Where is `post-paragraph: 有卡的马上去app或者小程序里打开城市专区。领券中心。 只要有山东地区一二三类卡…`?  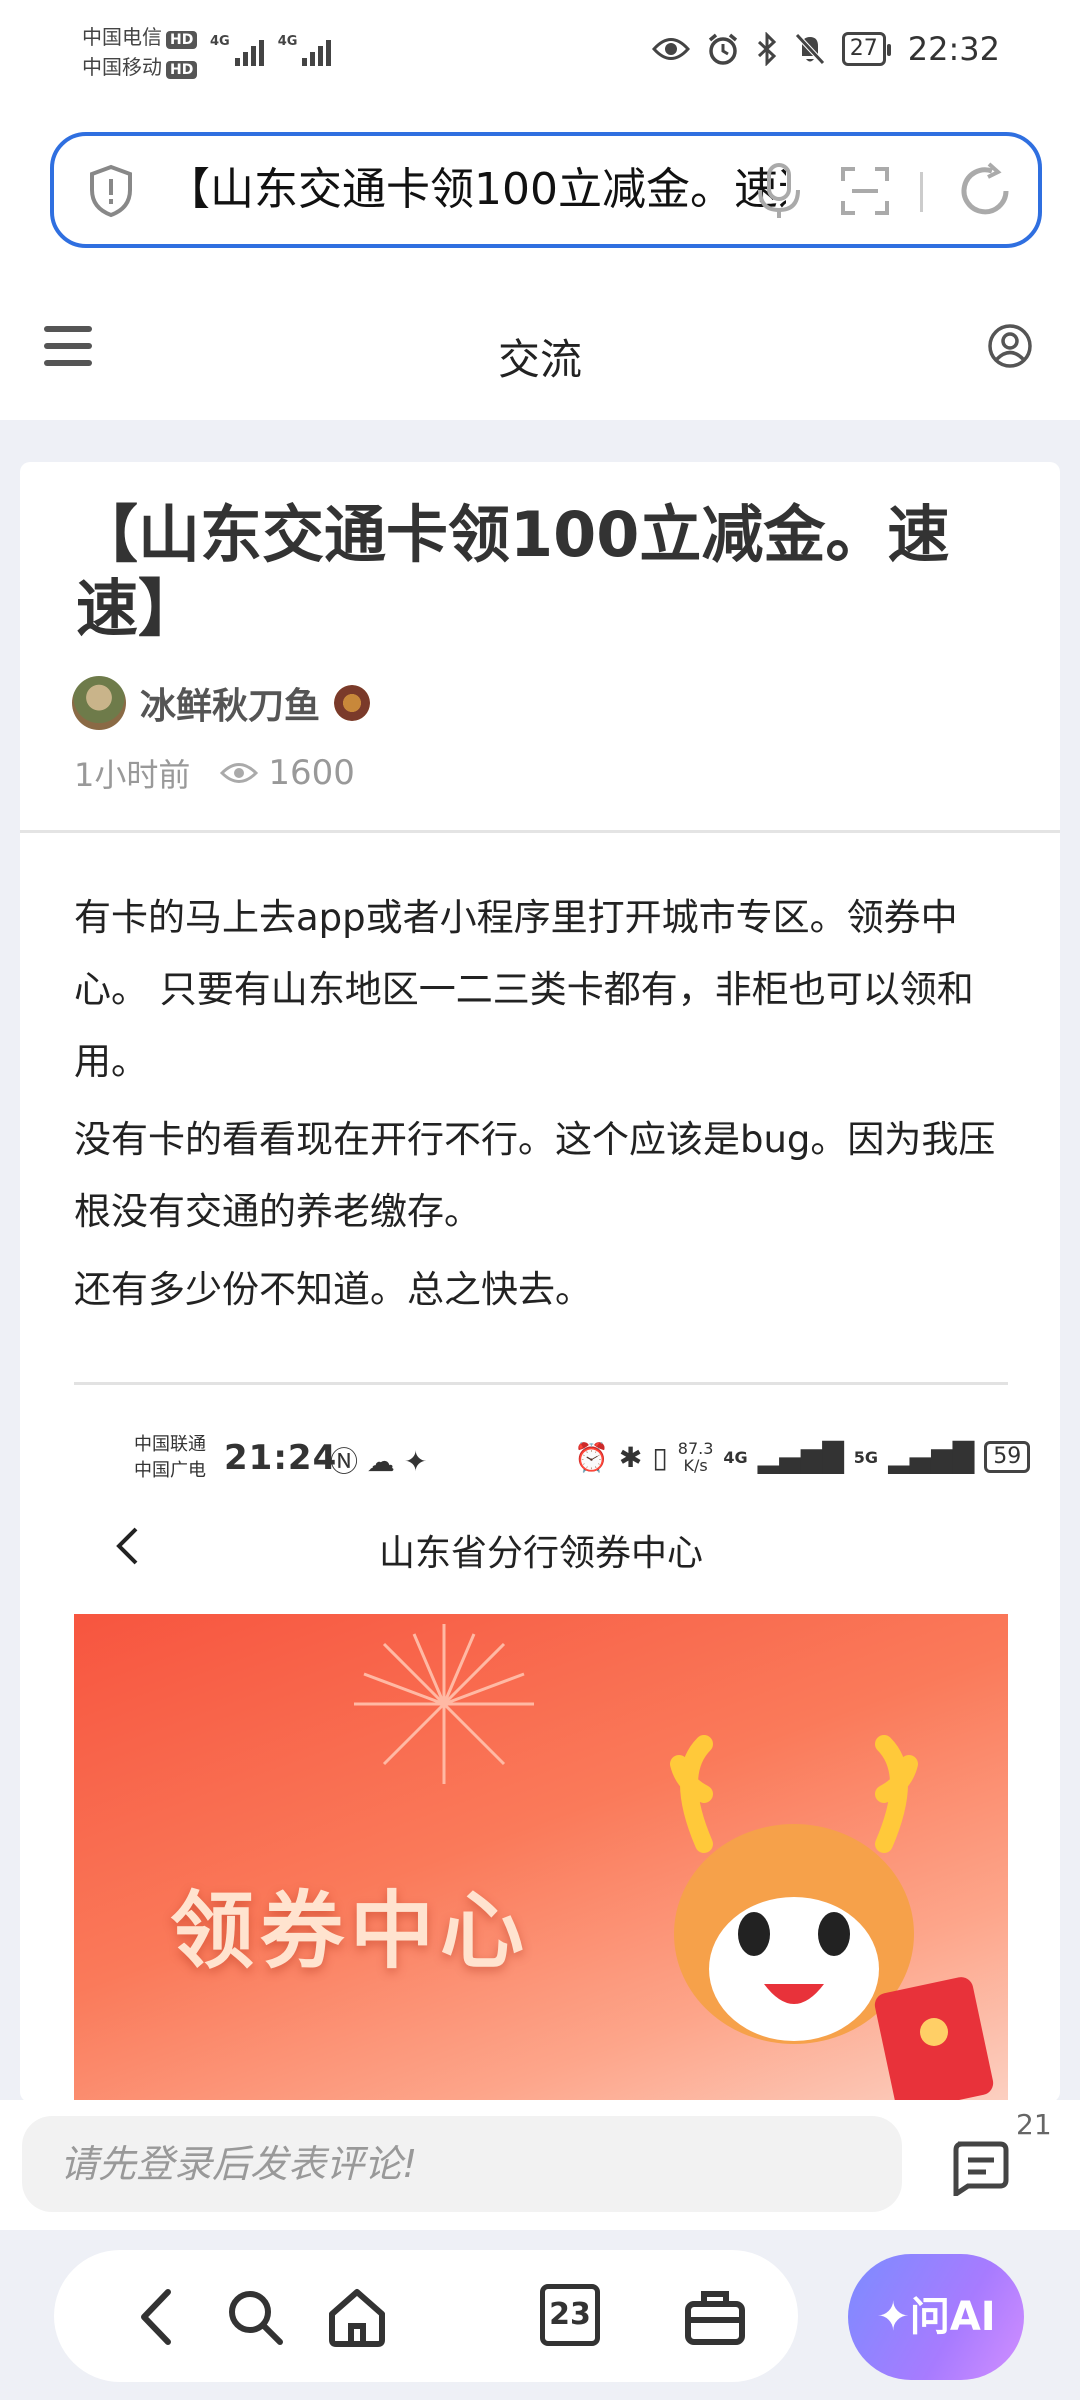 post-paragraph: 有卡的马上去app或者小程序里打开城市专区。领券中心。 只要有山东地区一二三类卡… is located at coordinates (524, 989).